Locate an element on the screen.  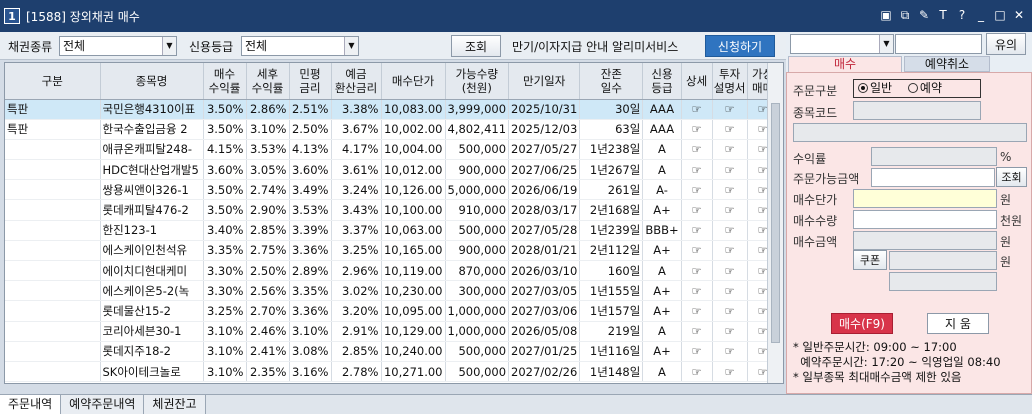
search-button: 조회 is located at coordinates (476, 46).